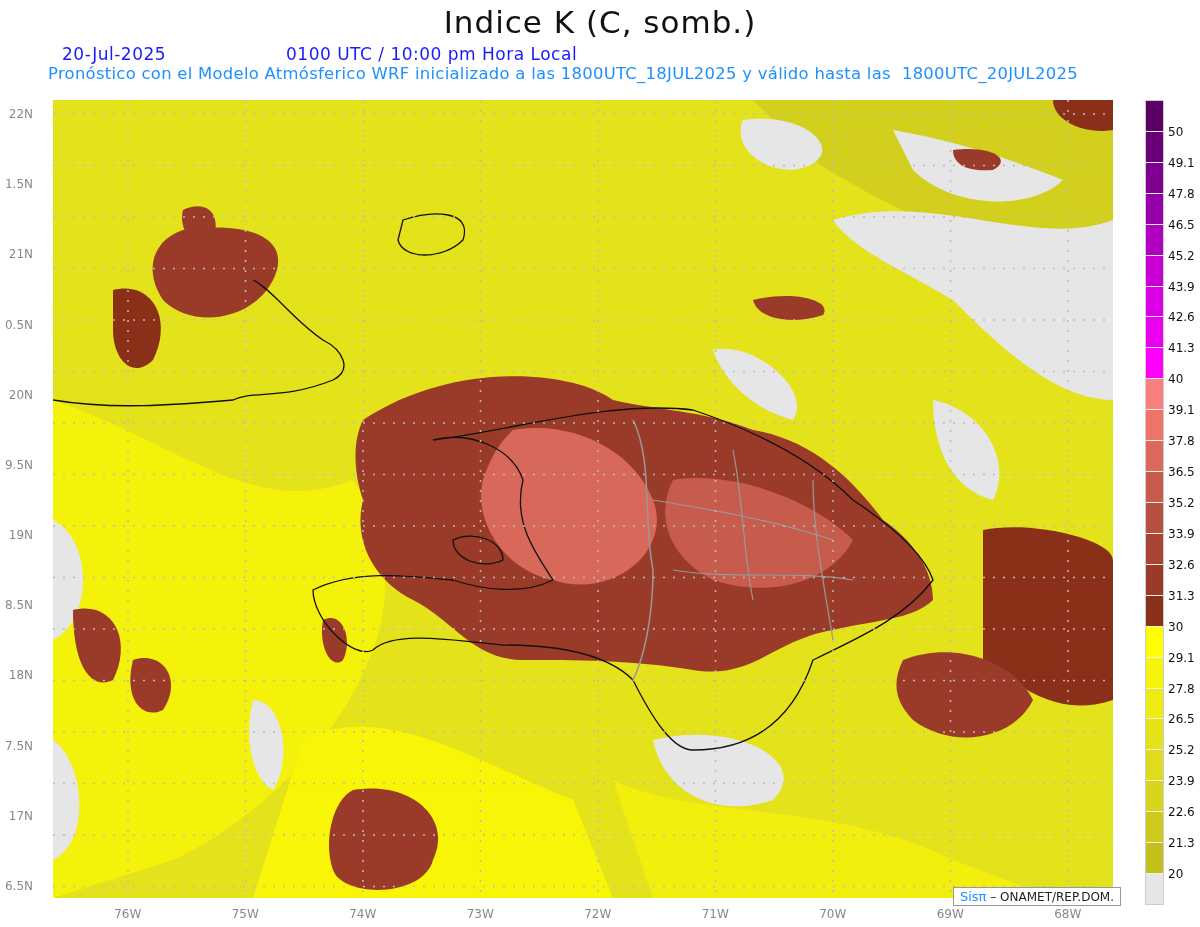 This screenshot has height=927, width=1200. What do you see at coordinates (1176, 874) in the screenshot?
I see `scale-value: 20` at bounding box center [1176, 874].